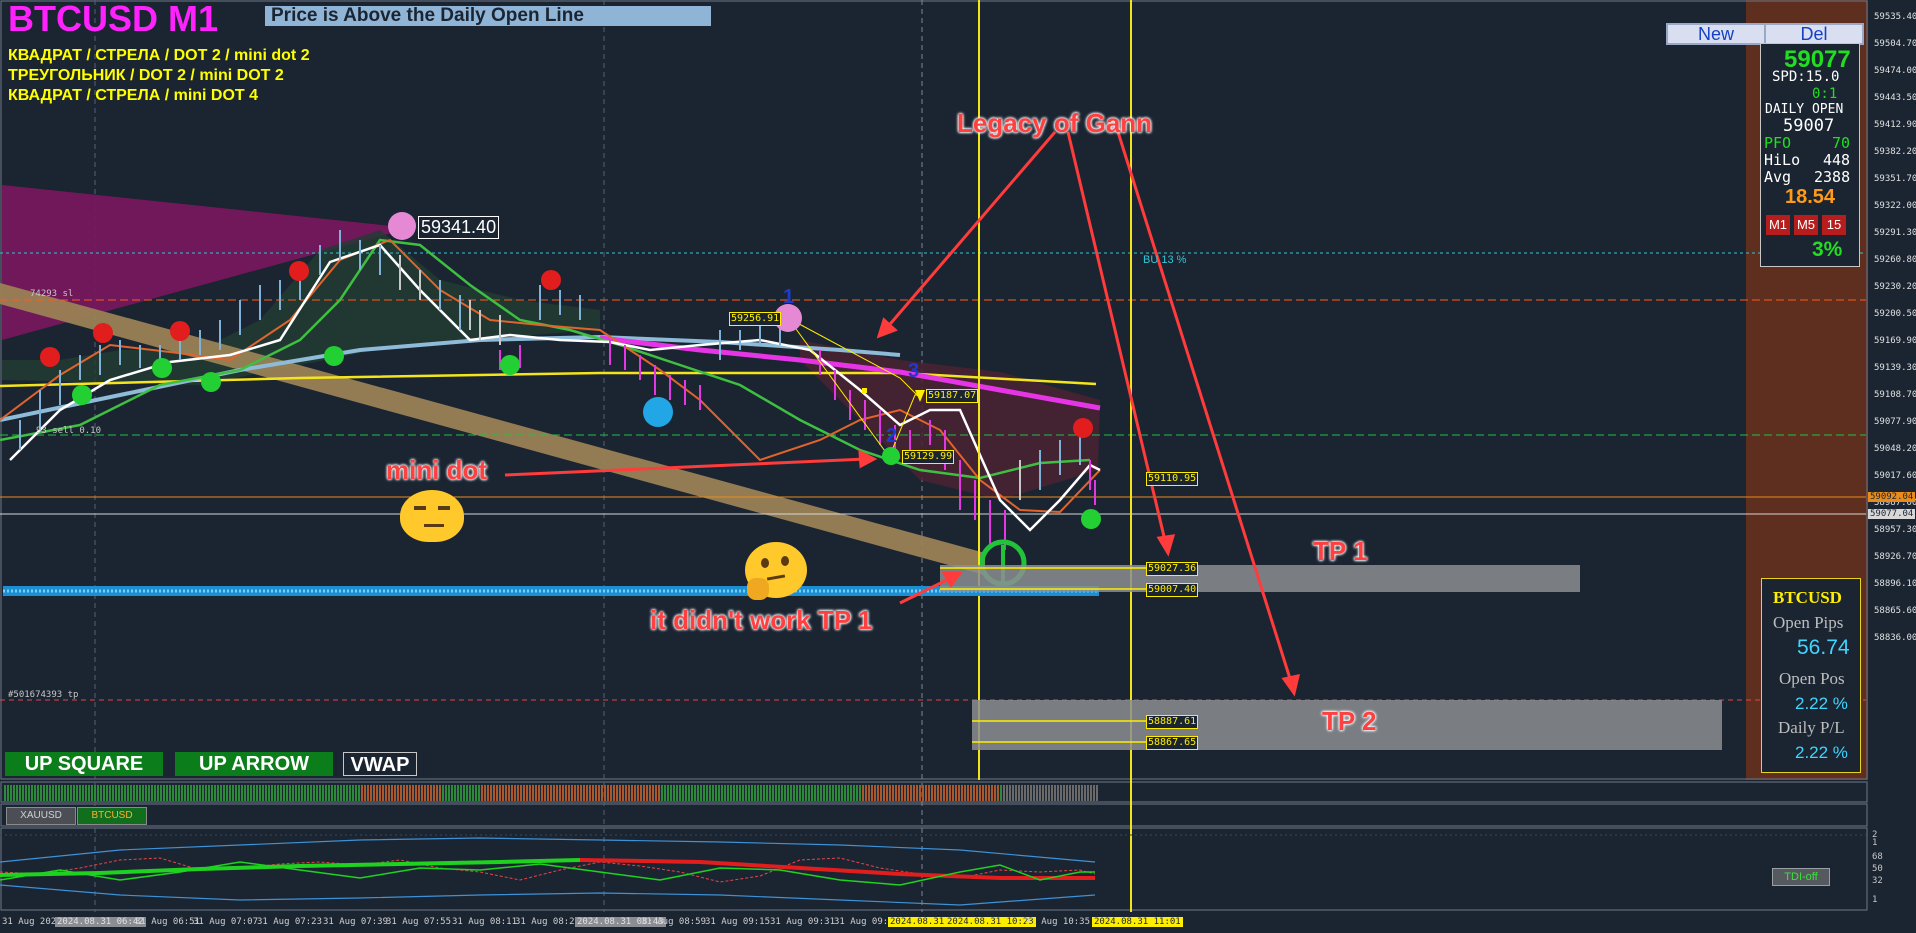 This screenshot has height=933, width=1916. I want to click on pfo-value: 70, so click(1841, 143).